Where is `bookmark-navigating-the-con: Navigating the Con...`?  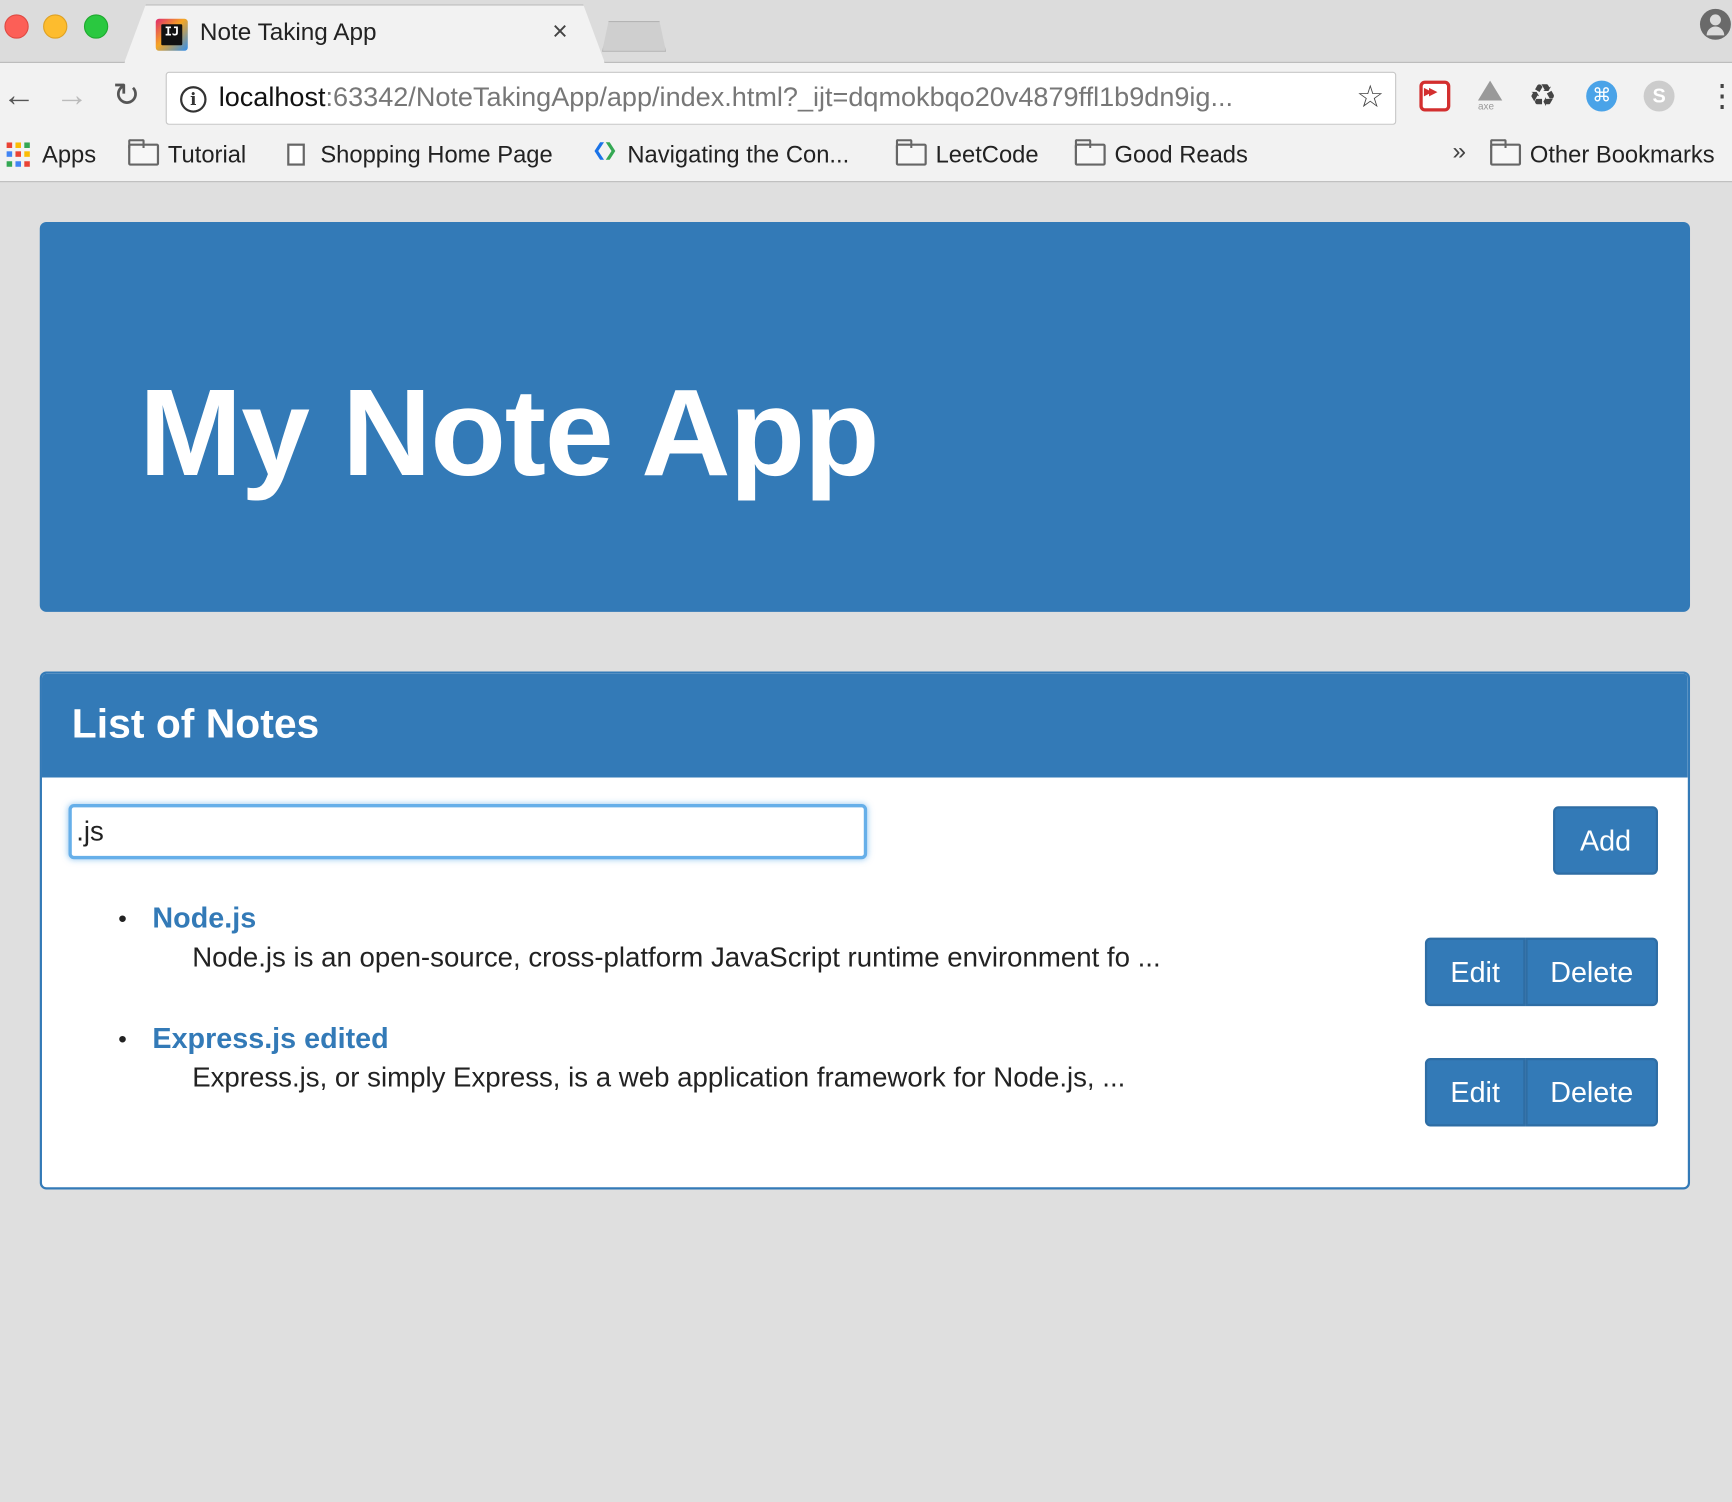
bookmark-navigating-the-con: Navigating the Con... is located at coordinates (720, 154).